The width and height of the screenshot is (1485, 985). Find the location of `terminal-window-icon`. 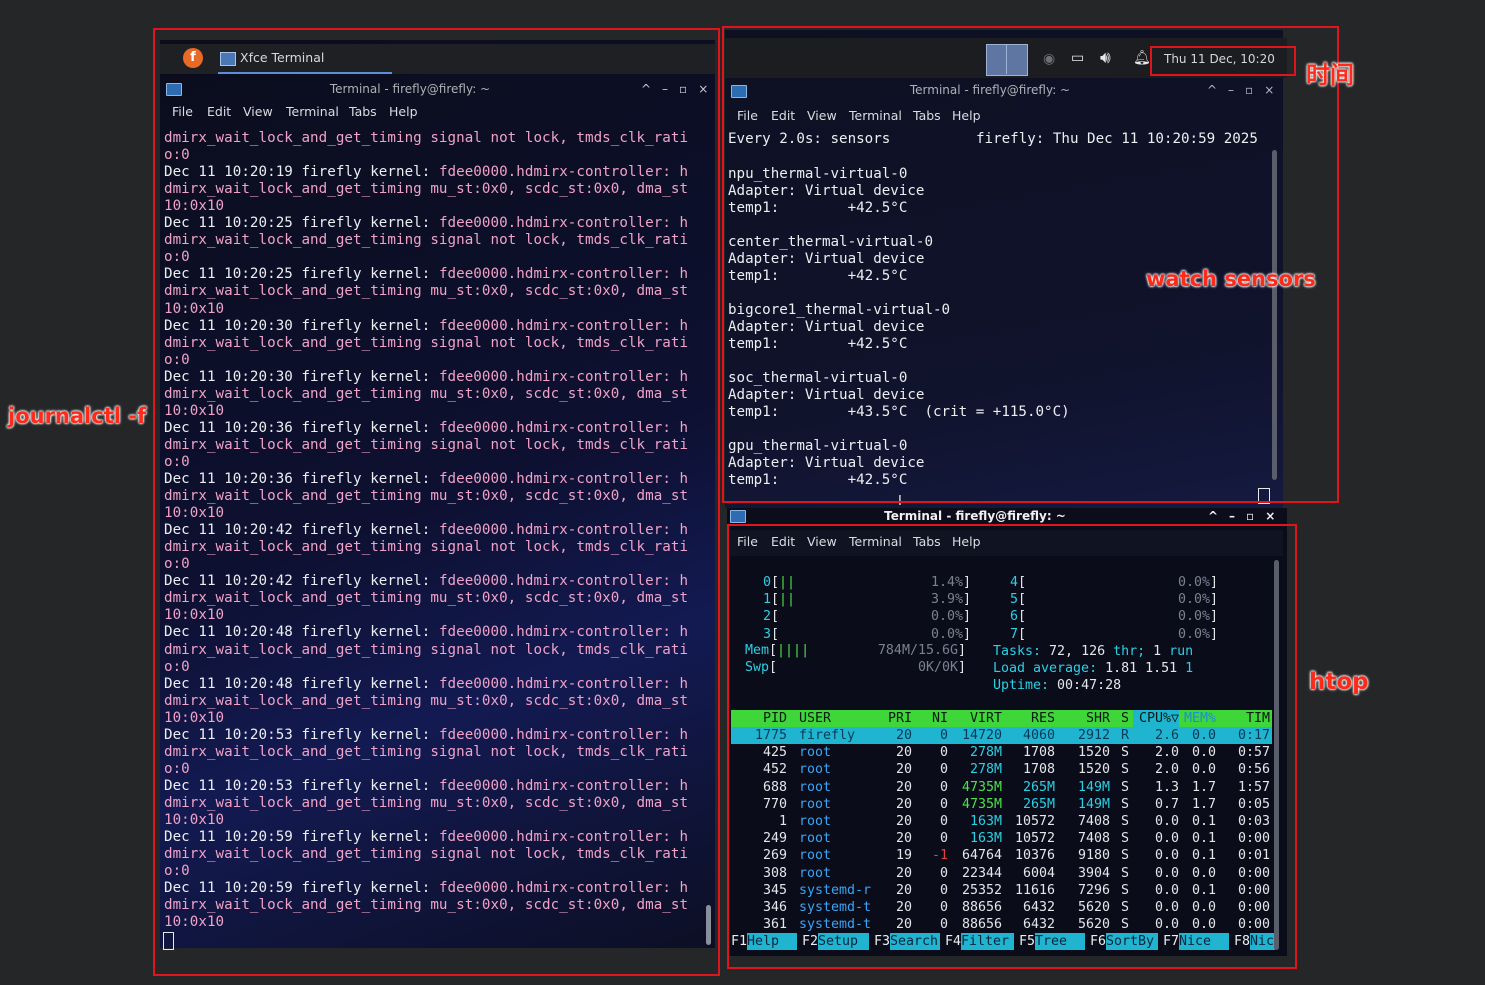

terminal-window-icon is located at coordinates (738, 516).